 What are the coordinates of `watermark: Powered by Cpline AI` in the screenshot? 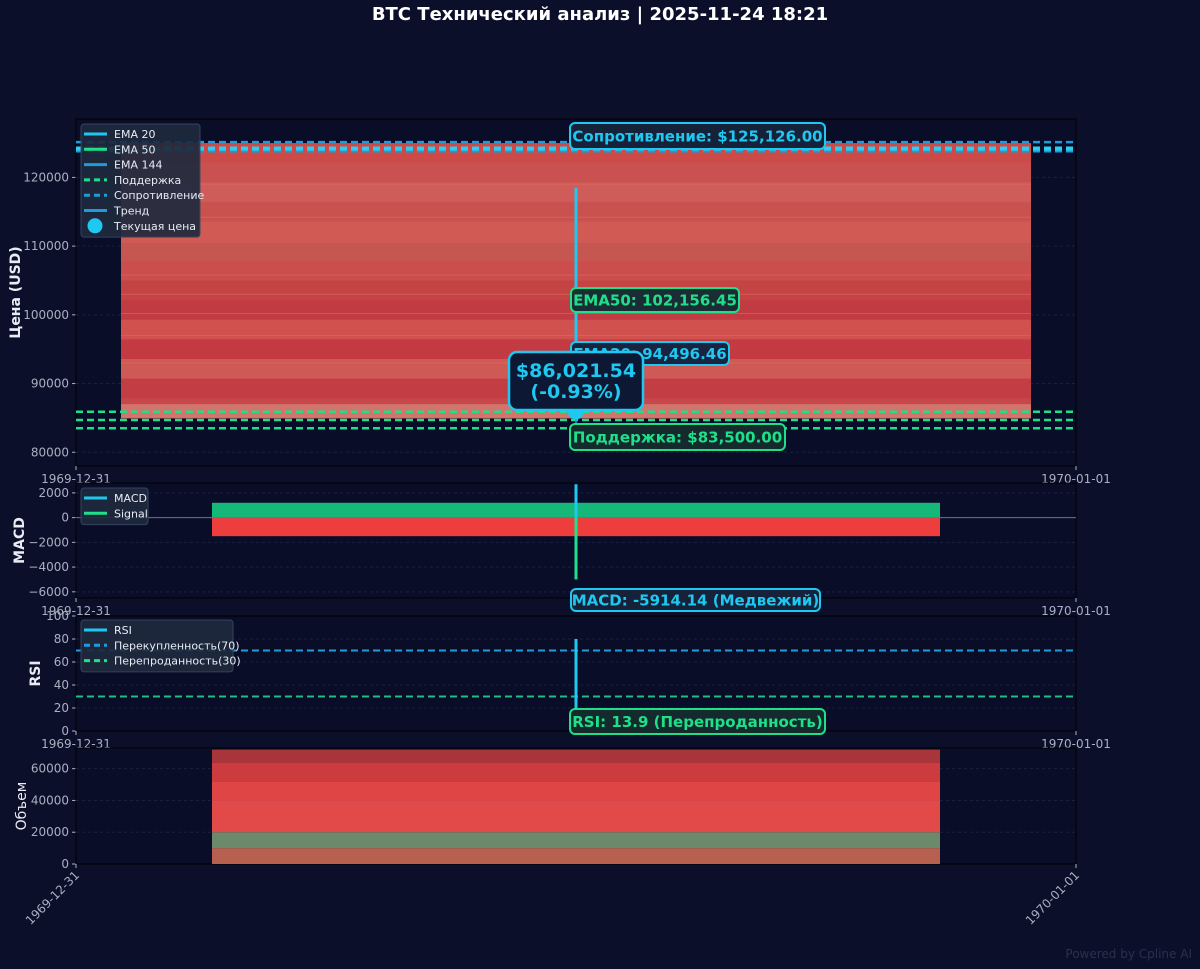 It's located at (1128, 954).